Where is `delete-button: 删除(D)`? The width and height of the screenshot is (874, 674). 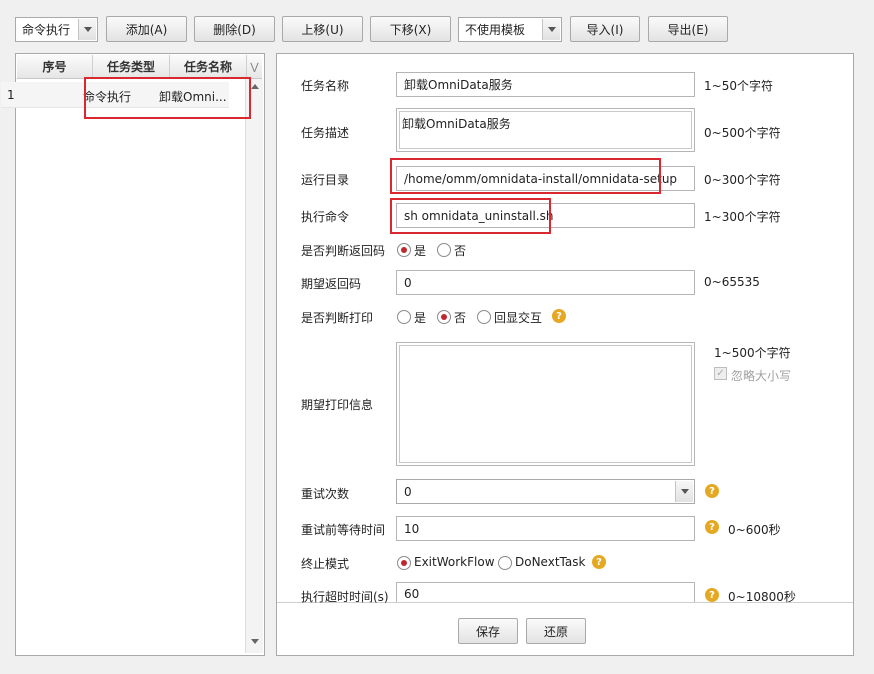
delete-button: 删除(D) is located at coordinates (234, 29).